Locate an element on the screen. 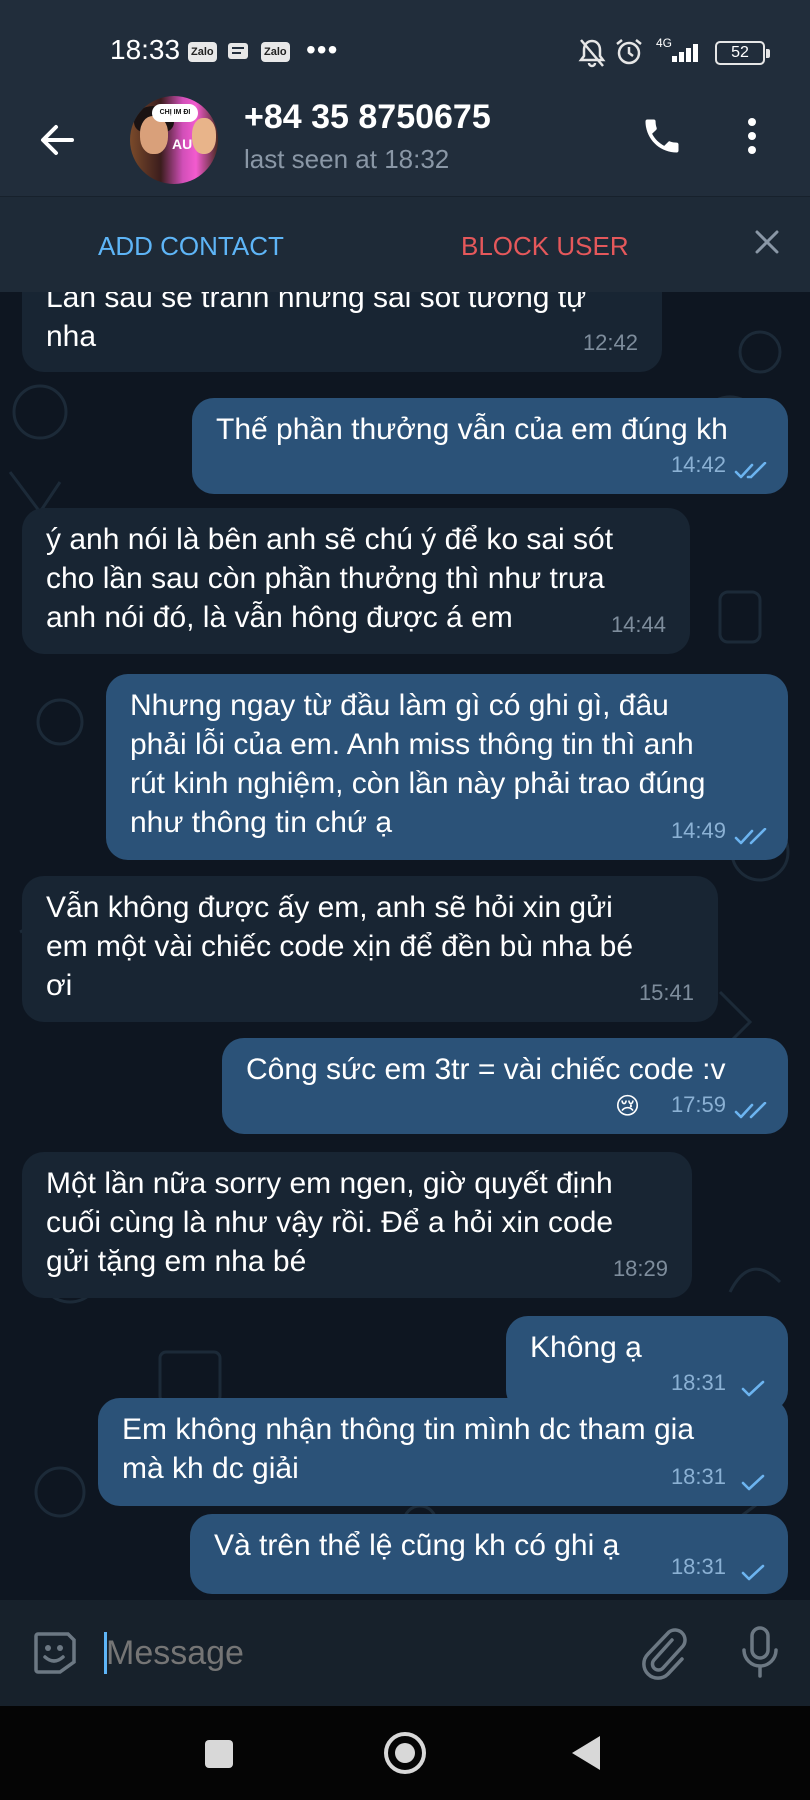 Image resolution: width=810 pixels, height=1800 pixels. emoji-button is located at coordinates (55, 1653).